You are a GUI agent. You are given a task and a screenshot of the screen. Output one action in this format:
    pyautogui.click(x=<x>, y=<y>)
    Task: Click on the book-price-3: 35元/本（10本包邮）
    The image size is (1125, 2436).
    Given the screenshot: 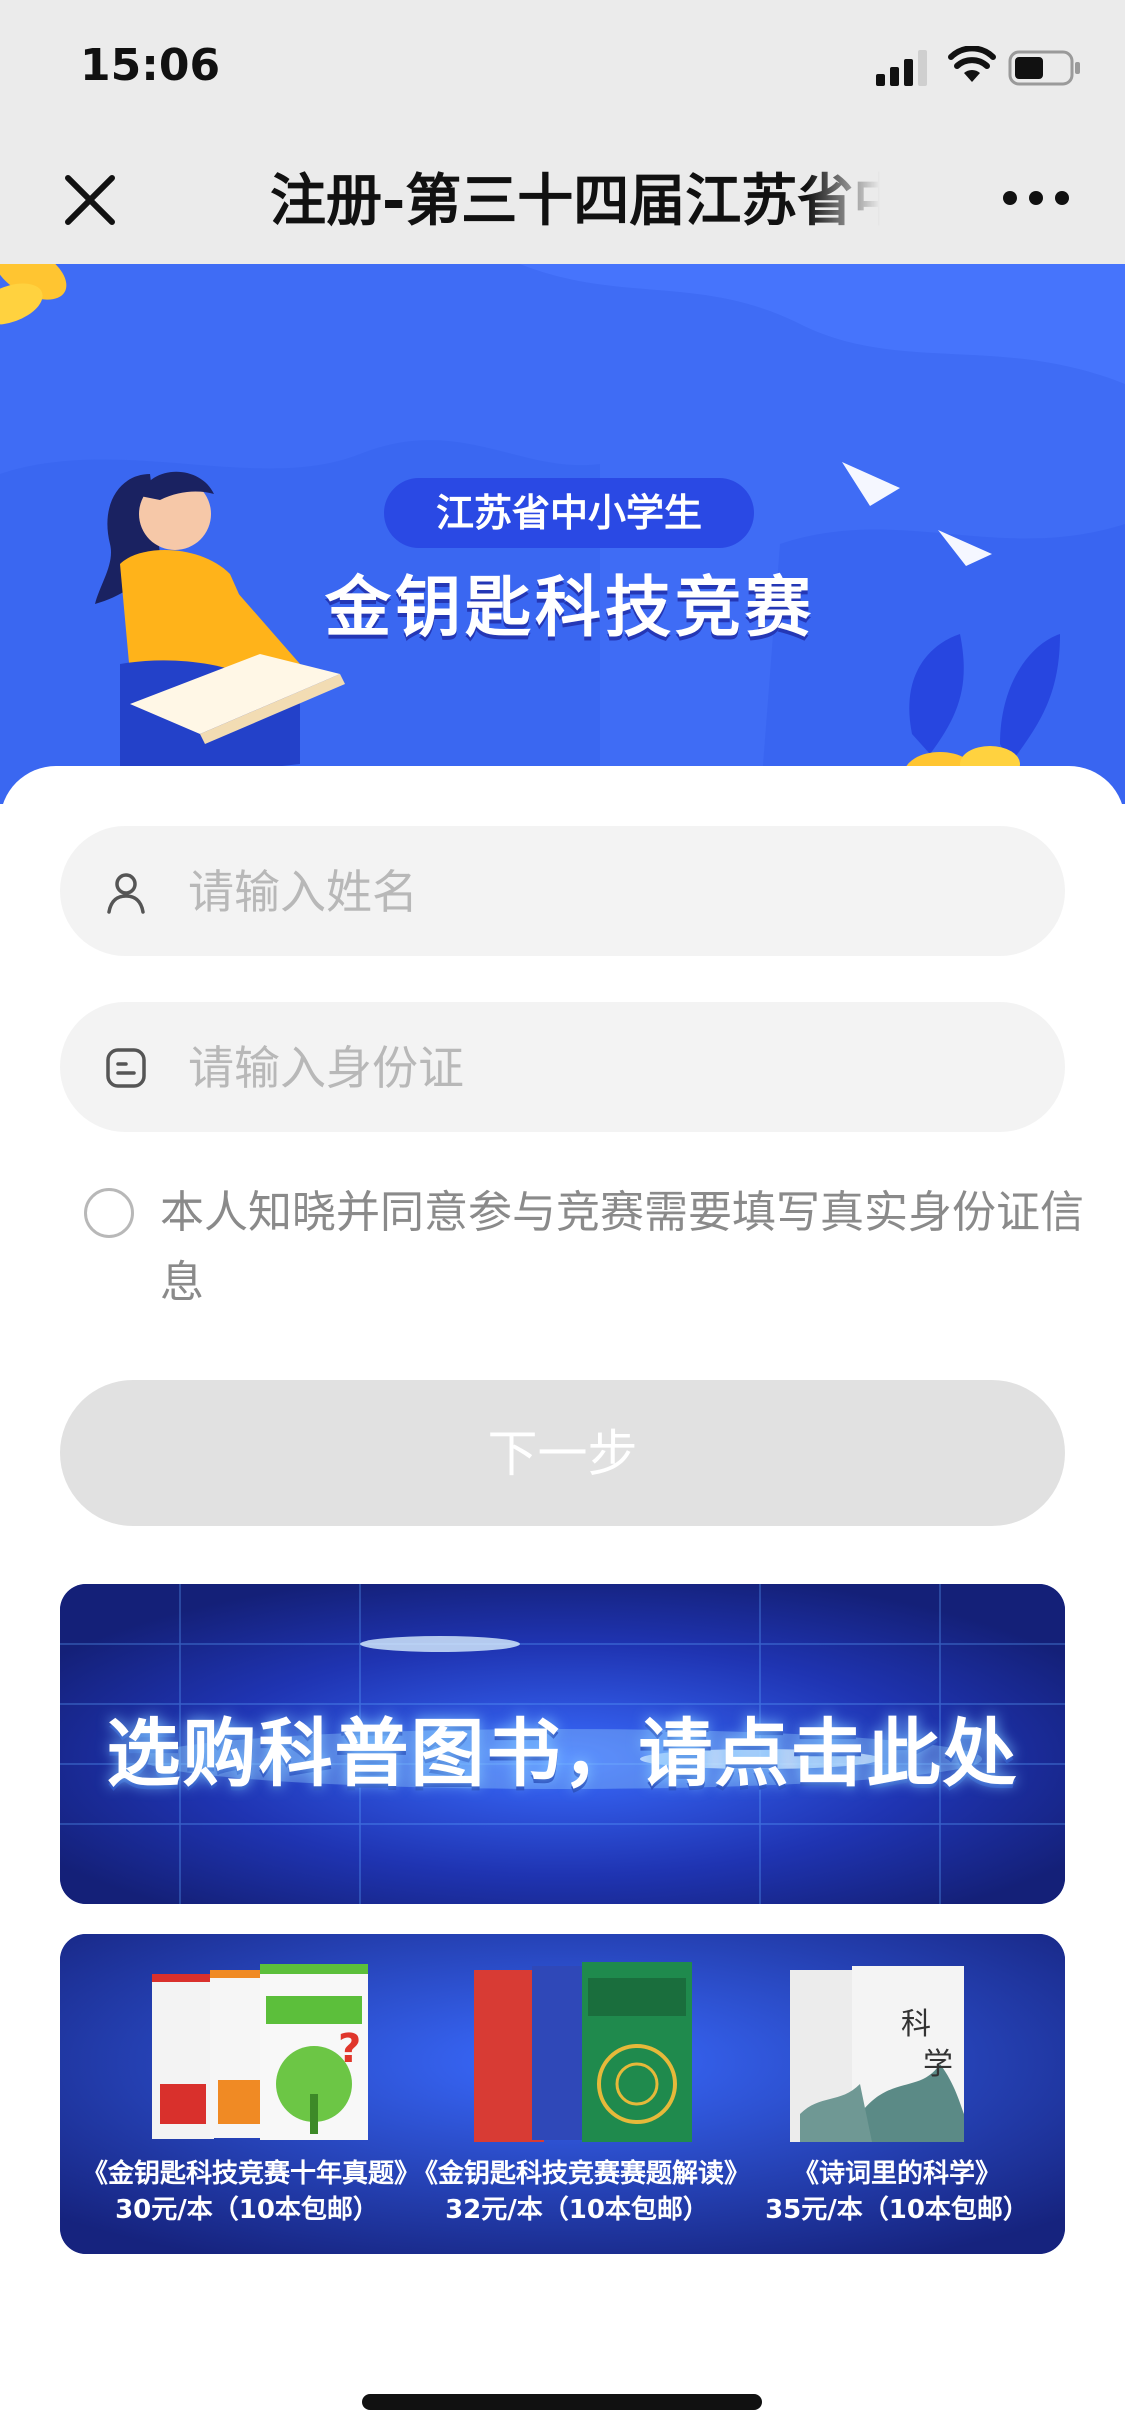 What is the action you would take?
    pyautogui.click(x=897, y=2210)
    